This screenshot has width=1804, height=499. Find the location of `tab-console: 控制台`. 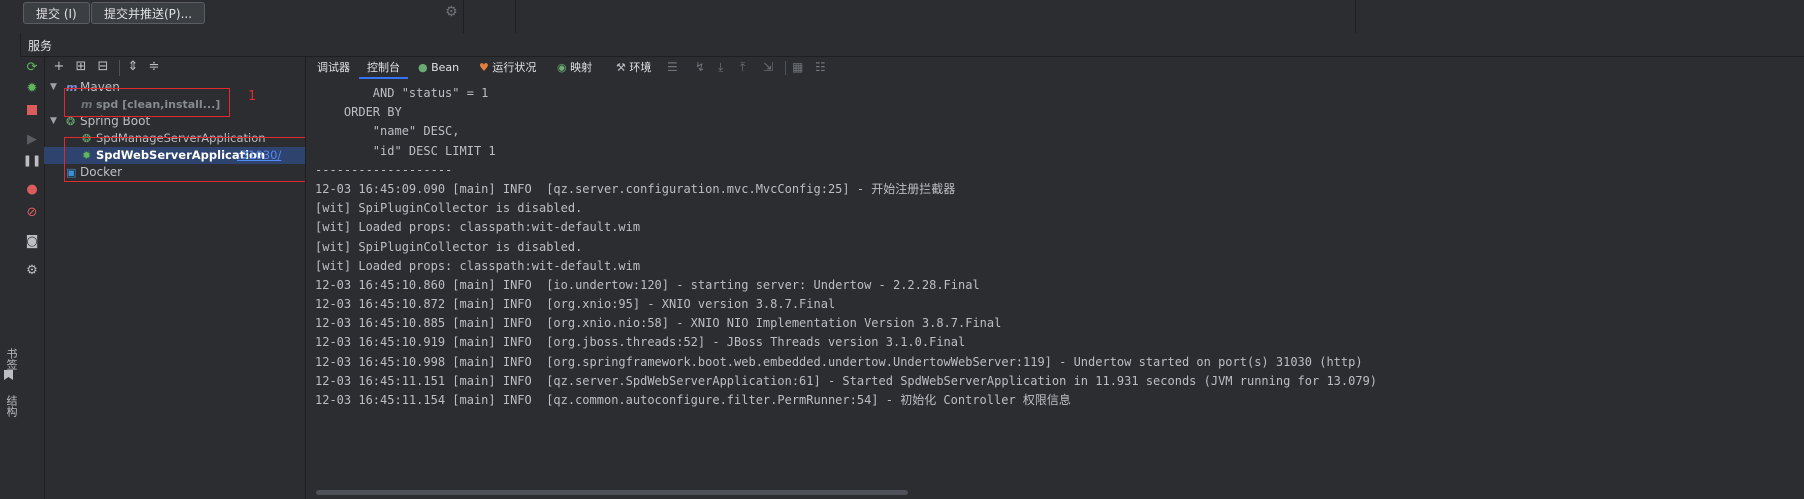

tab-console: 控制台 is located at coordinates (383, 68).